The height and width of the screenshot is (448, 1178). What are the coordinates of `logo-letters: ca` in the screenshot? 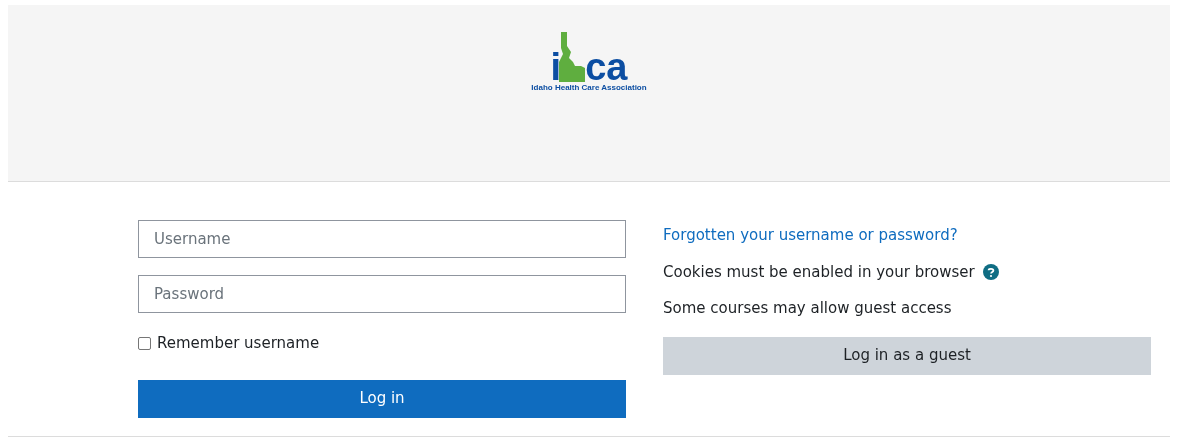 It's located at (606, 67).